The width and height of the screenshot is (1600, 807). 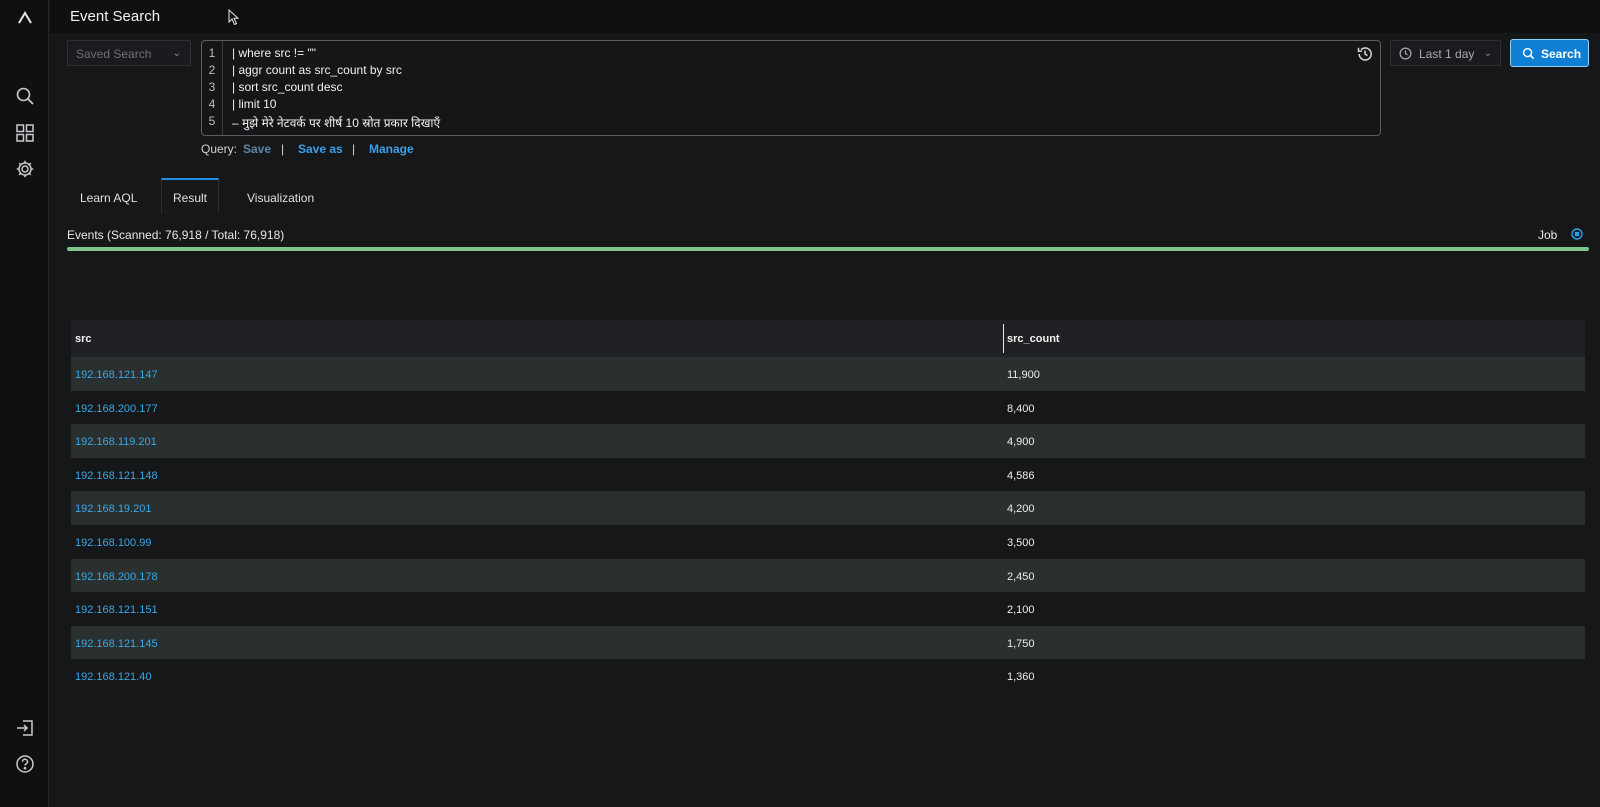 I want to click on line-number: 2, so click(x=212, y=70).